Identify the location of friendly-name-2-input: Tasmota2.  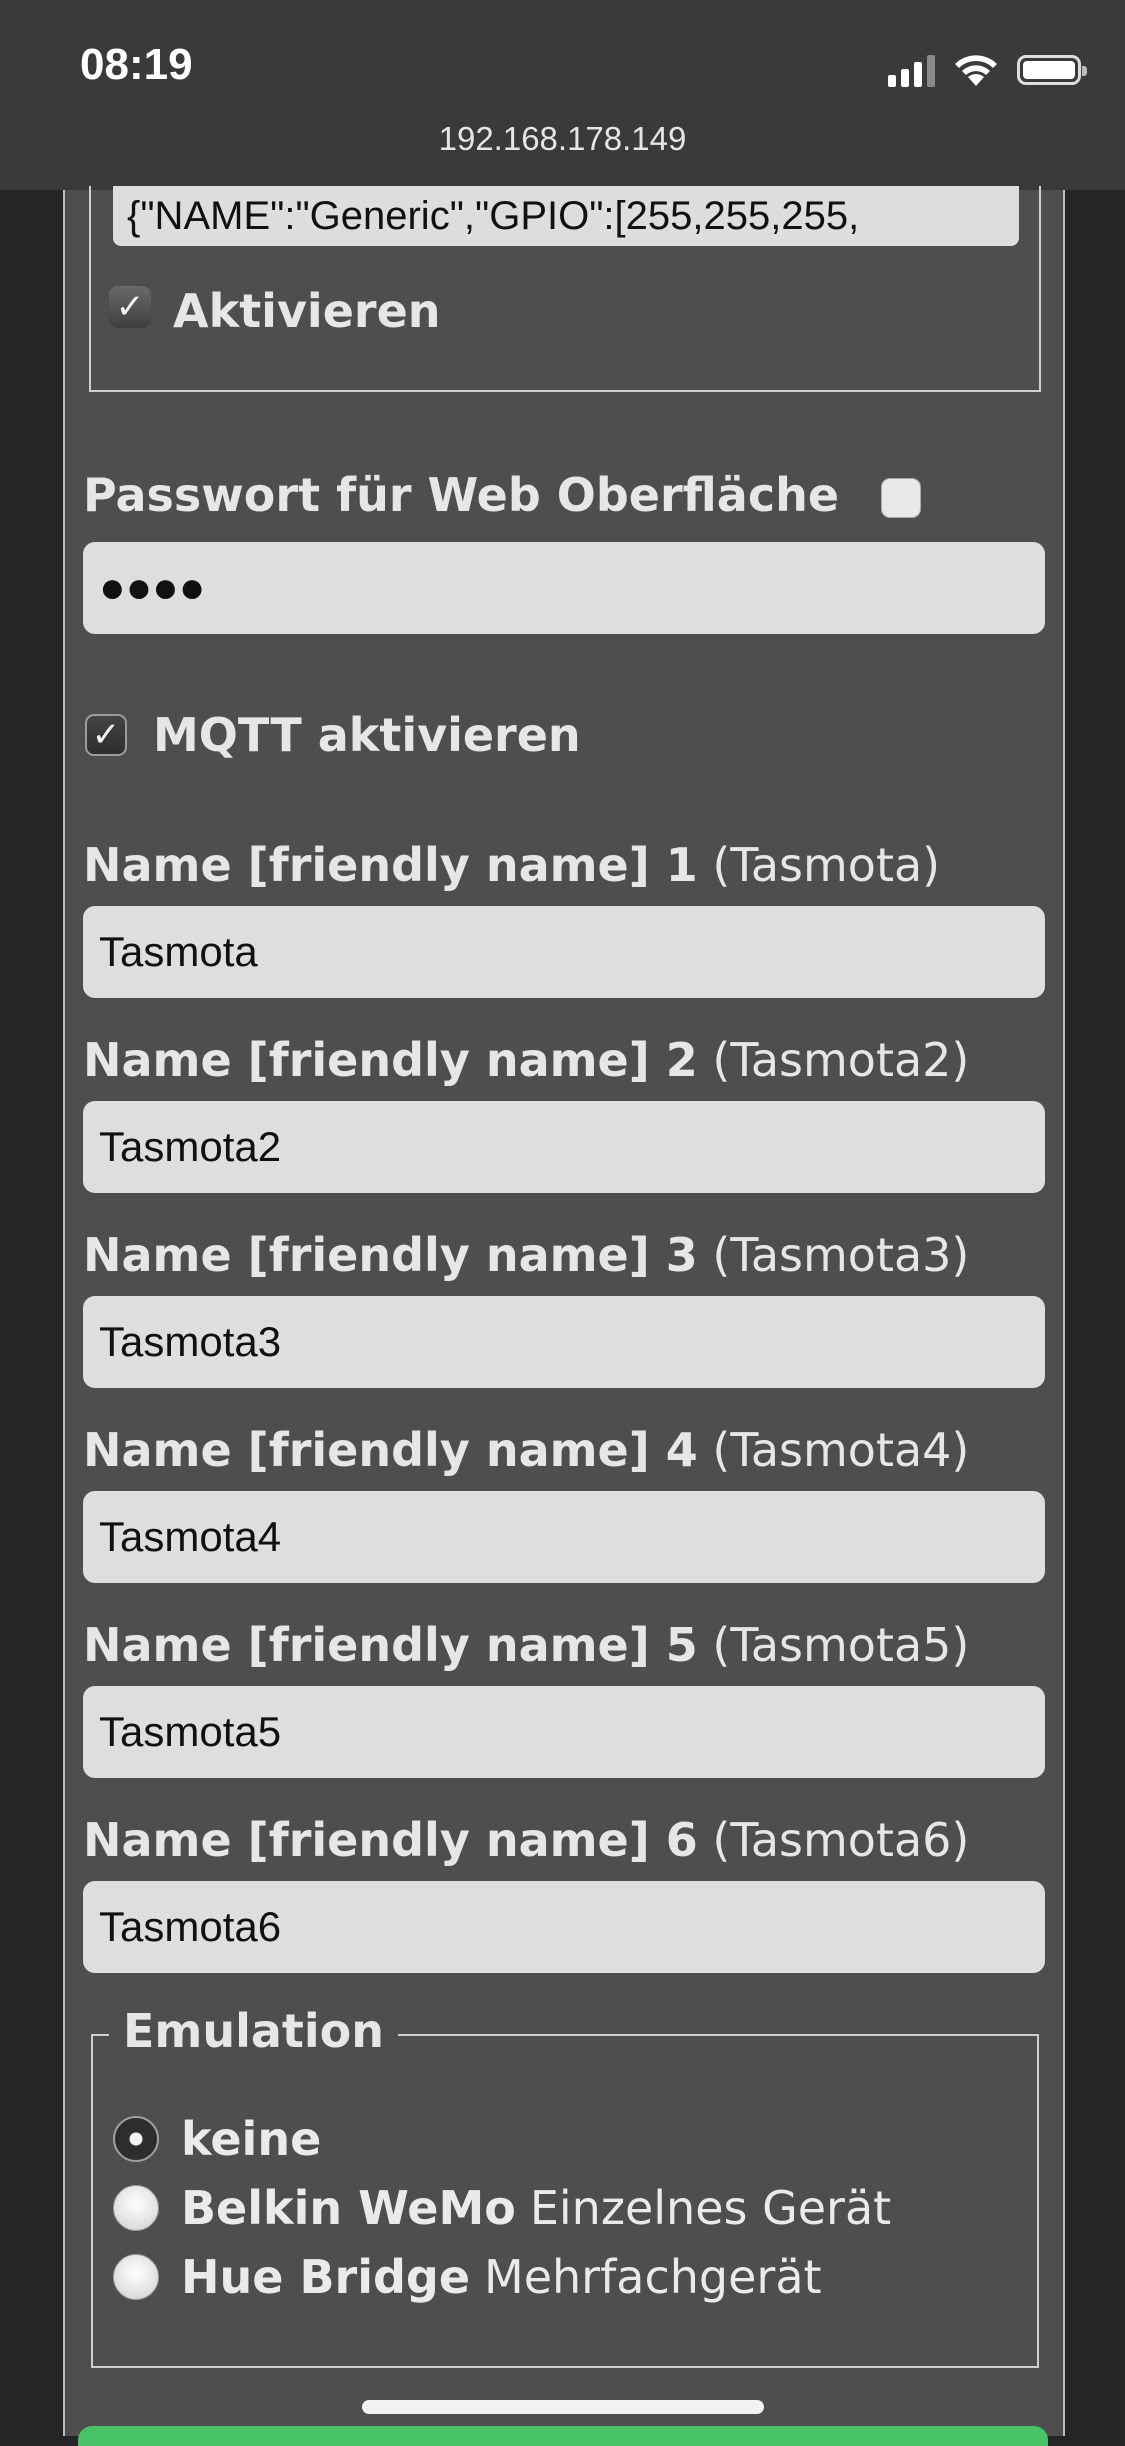
(564, 1147).